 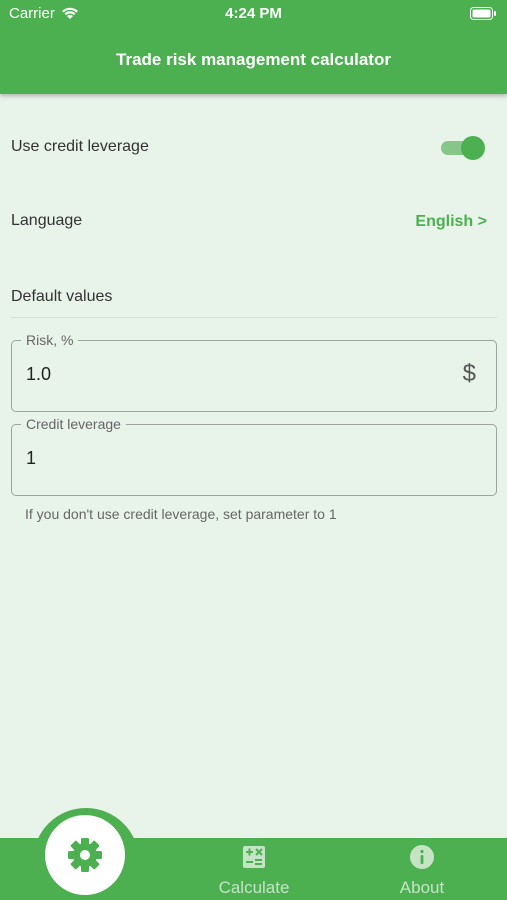 What do you see at coordinates (38, 374) in the screenshot?
I see `risk-input-value: 1.0` at bounding box center [38, 374].